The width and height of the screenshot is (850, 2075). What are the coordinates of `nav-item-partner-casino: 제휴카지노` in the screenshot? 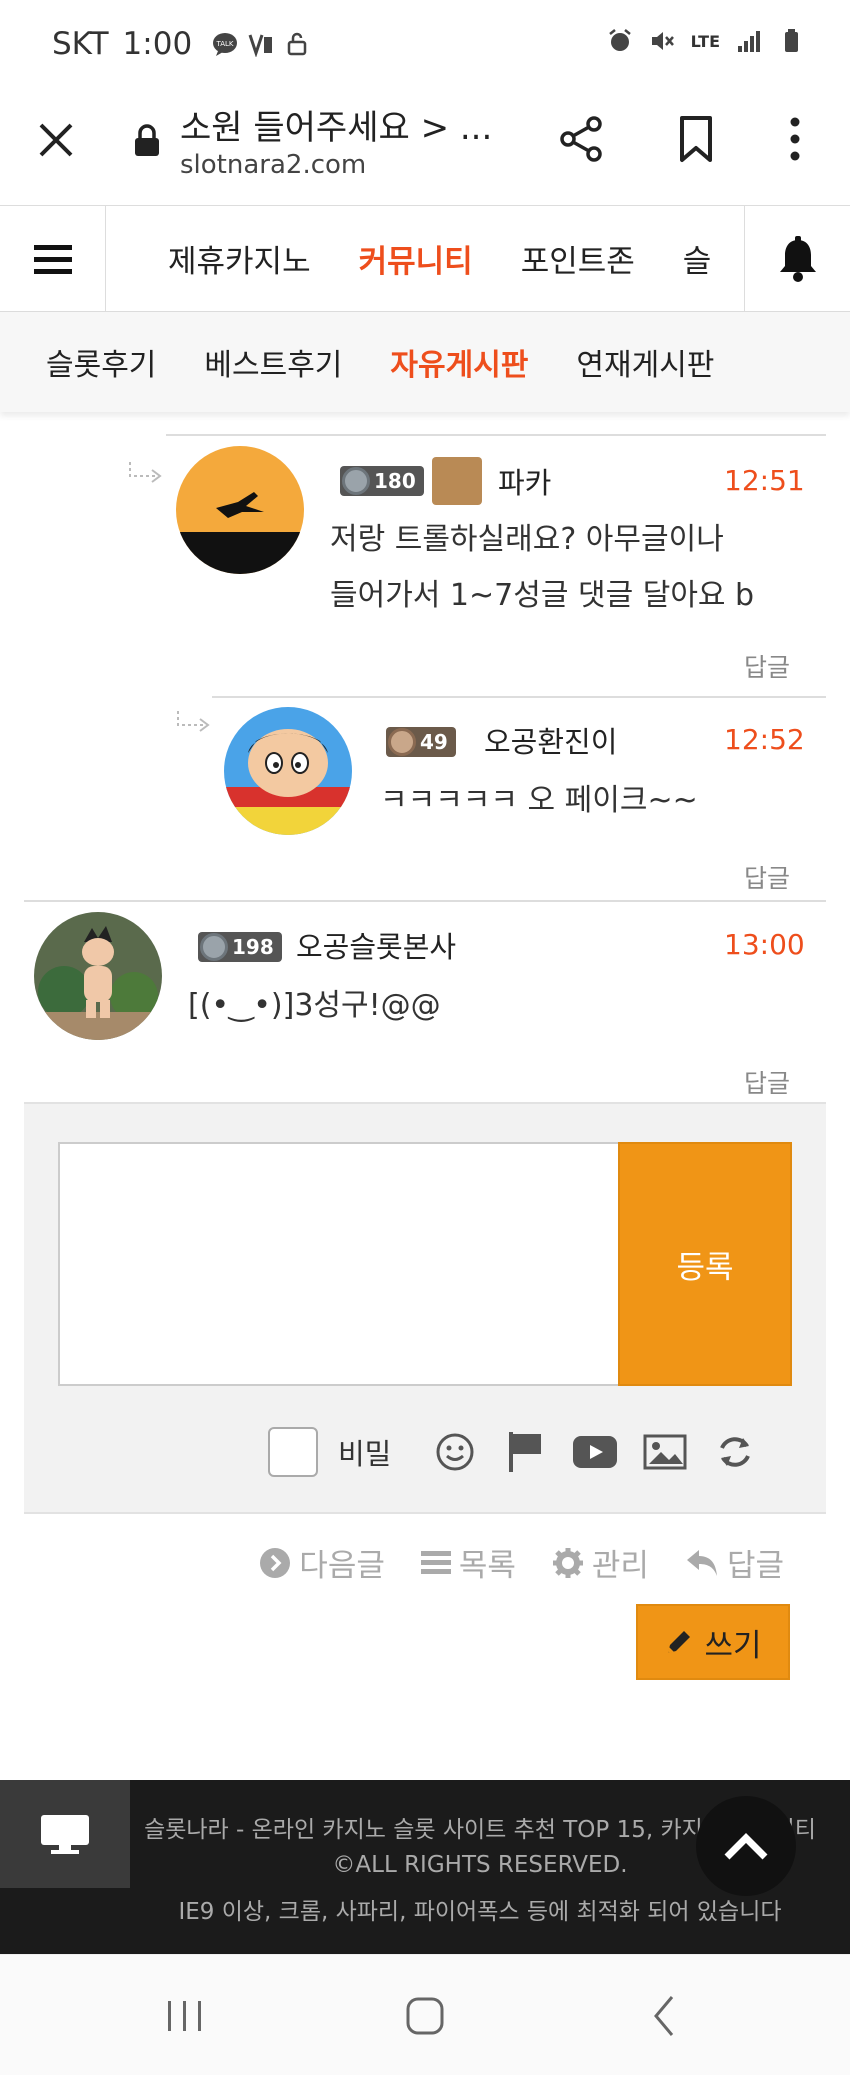 It's located at (239, 258).